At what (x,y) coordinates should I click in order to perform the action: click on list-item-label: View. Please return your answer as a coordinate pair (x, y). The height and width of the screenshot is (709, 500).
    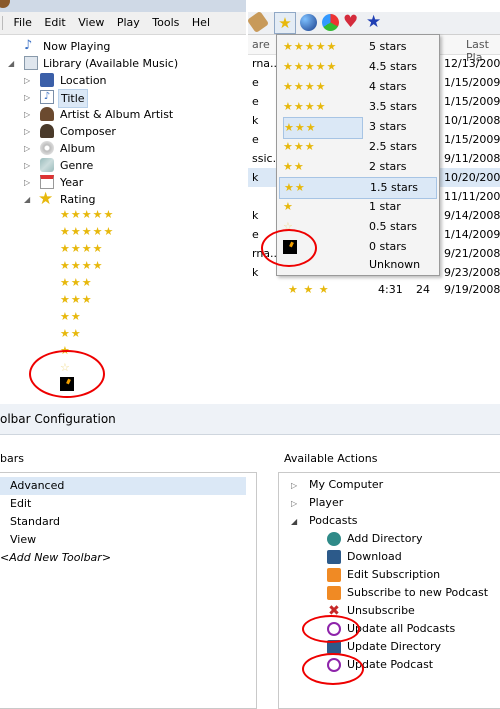
    Looking at the image, I should click on (23, 539).